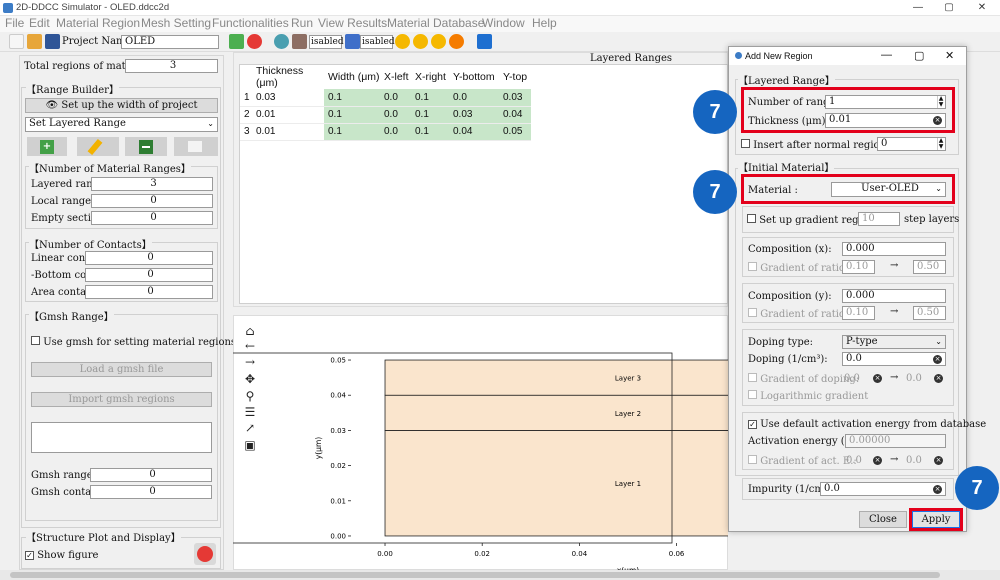 The height and width of the screenshot is (580, 1000). I want to click on gradient-y-to: 0.50, so click(929, 313).